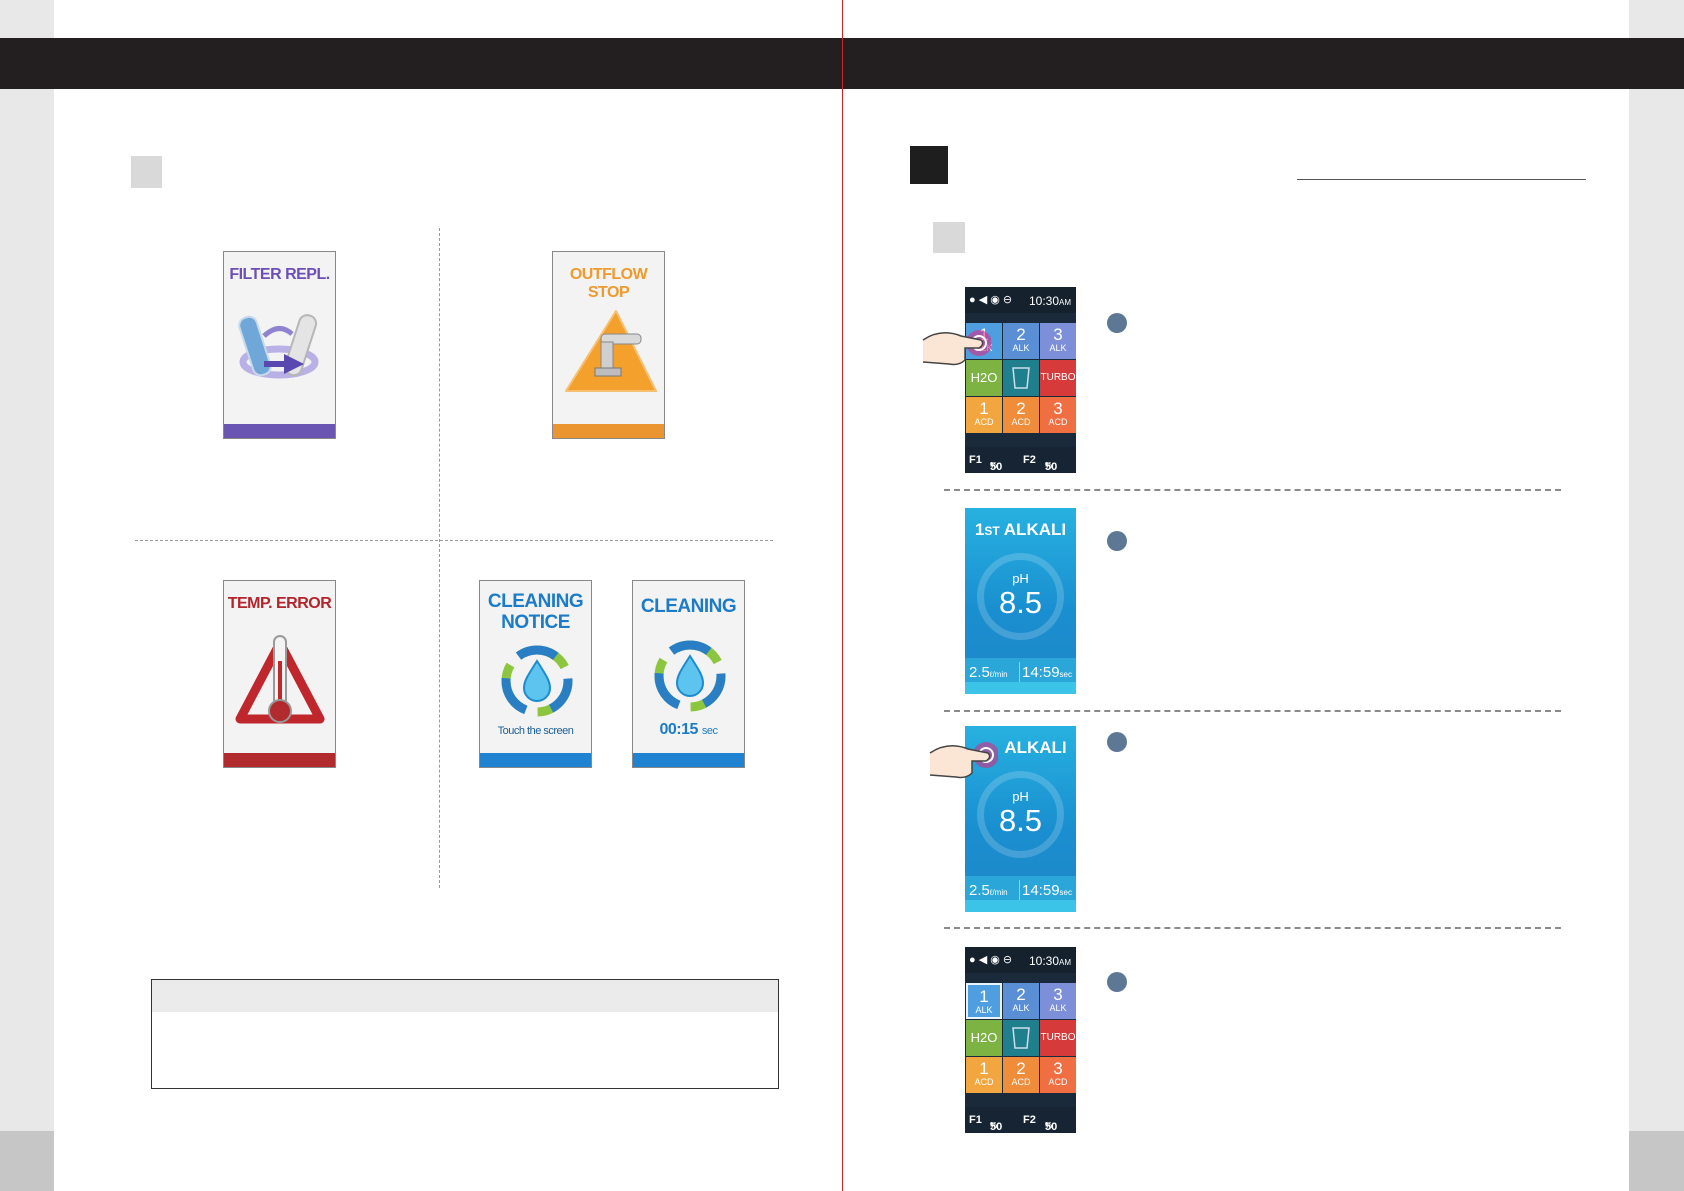  What do you see at coordinates (929, 165) in the screenshot?
I see `chapter-marker` at bounding box center [929, 165].